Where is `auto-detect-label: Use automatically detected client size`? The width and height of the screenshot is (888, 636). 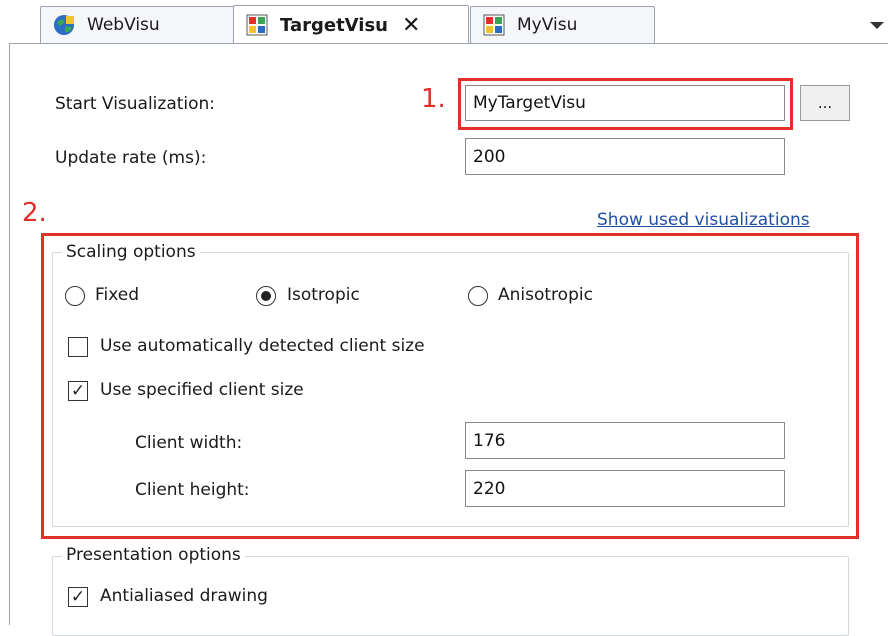 auto-detect-label: Use automatically detected client size is located at coordinates (262, 346).